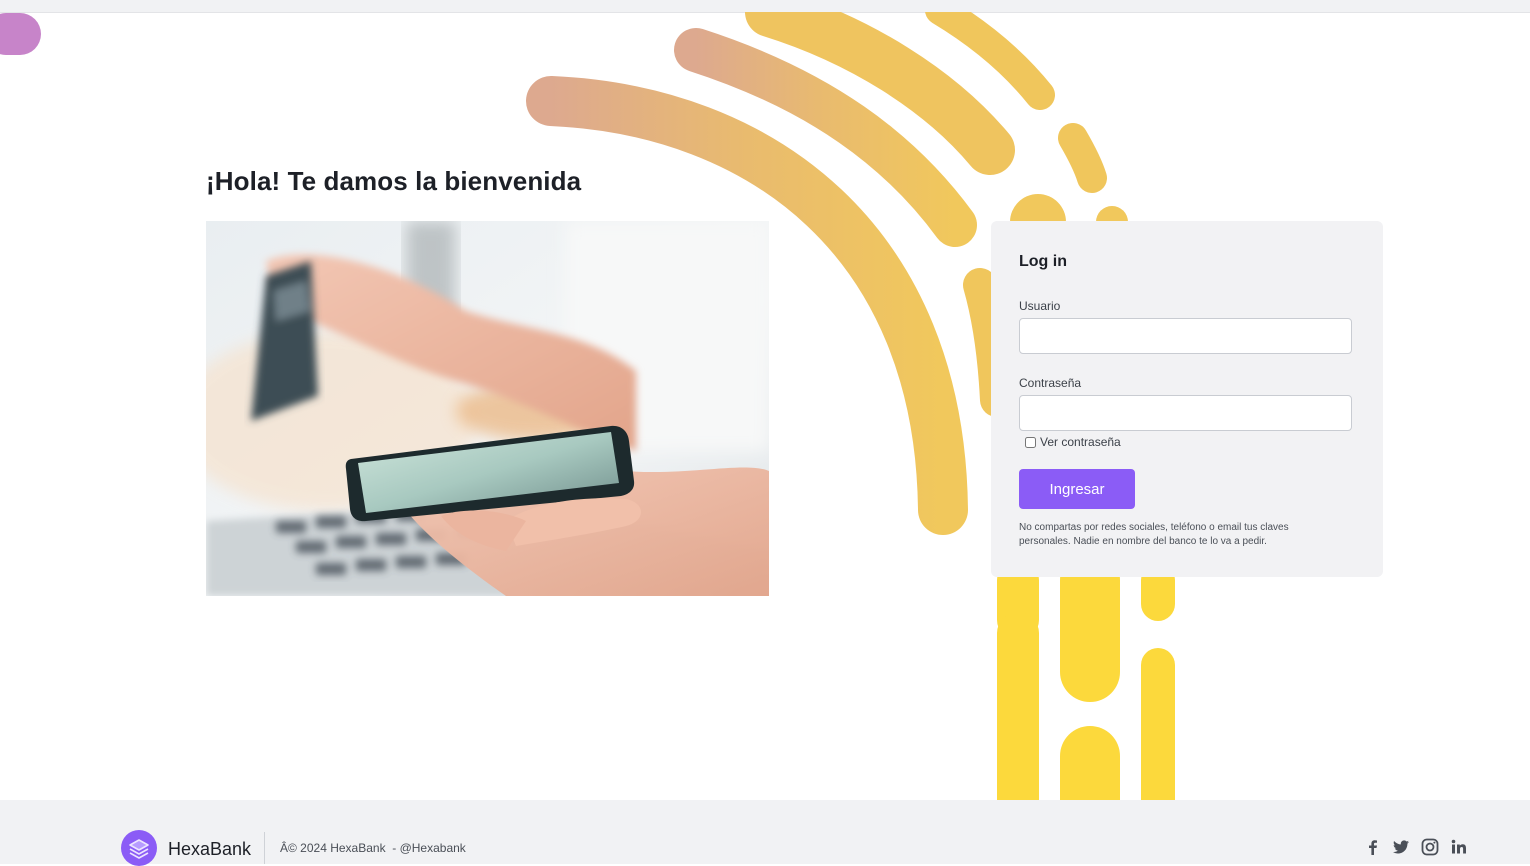  I want to click on footer-divider, so click(264, 848).